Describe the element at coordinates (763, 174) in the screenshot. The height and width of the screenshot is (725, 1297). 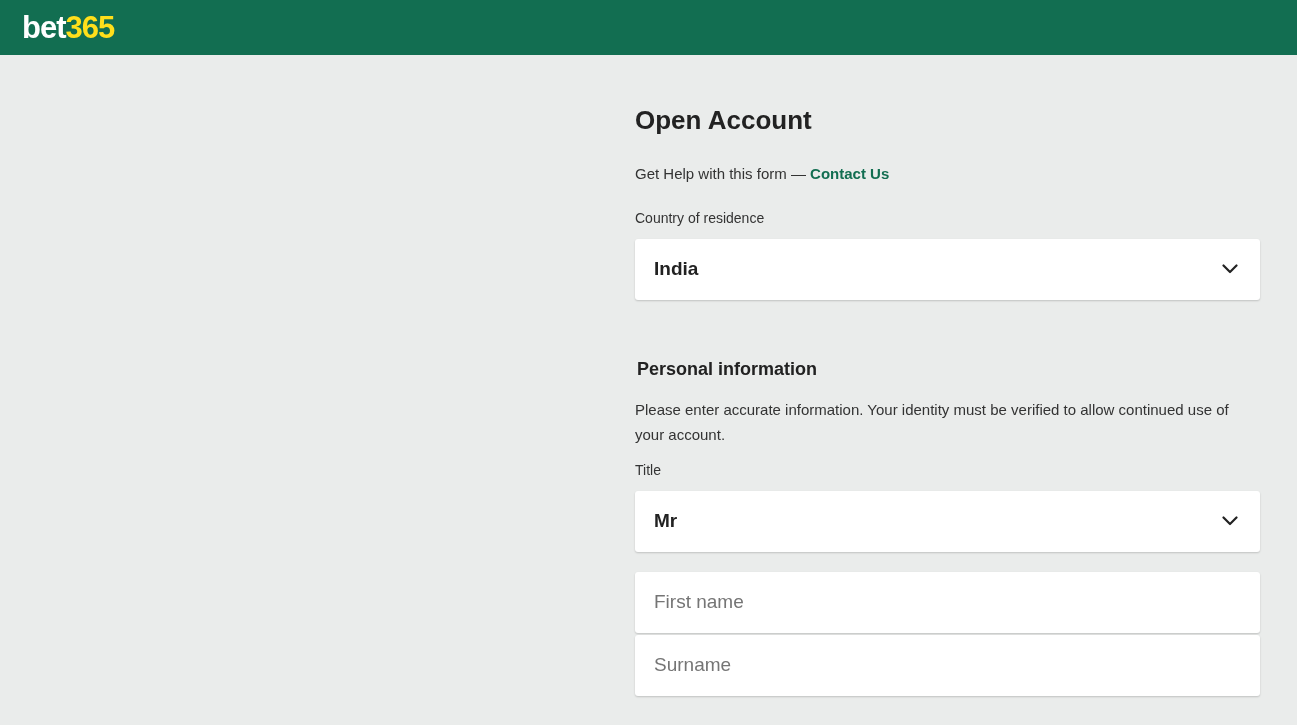
I see `help-text: Get Help with this form — Contact Us` at that location.